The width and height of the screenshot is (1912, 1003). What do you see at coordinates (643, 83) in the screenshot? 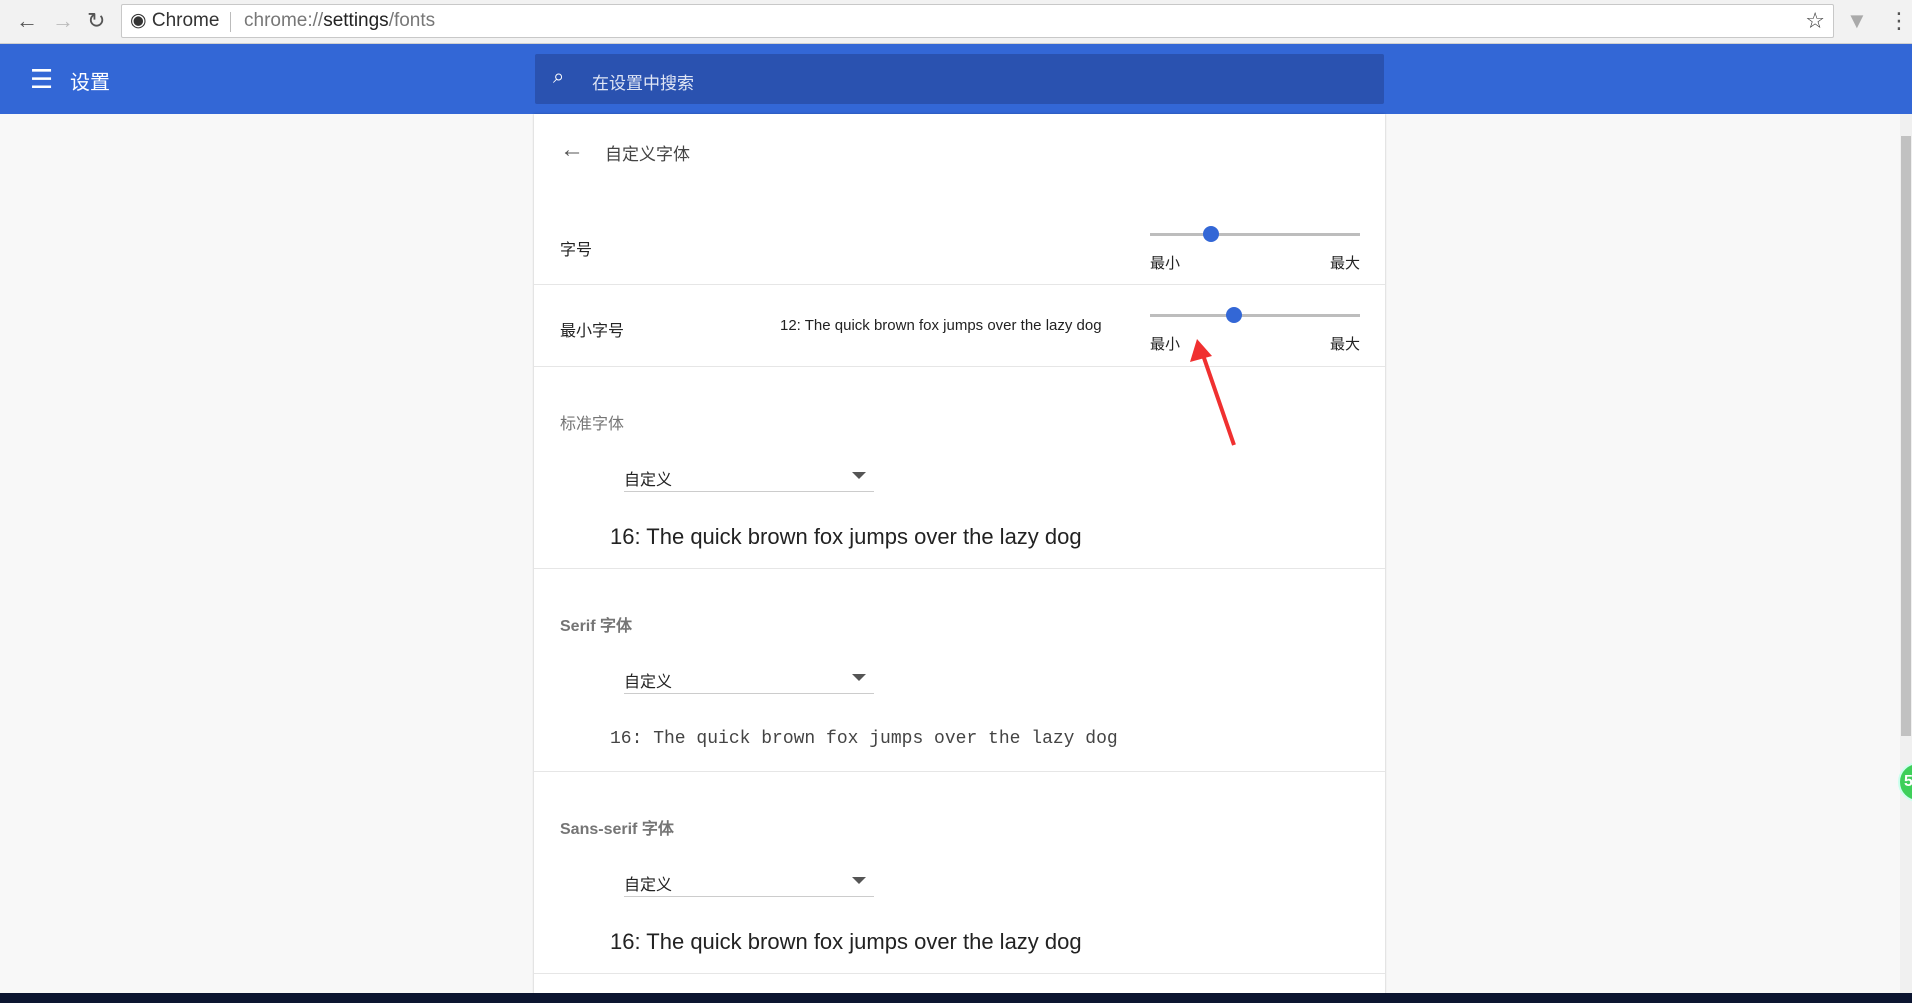
I see `search-placeholder: 在设置中搜索` at bounding box center [643, 83].